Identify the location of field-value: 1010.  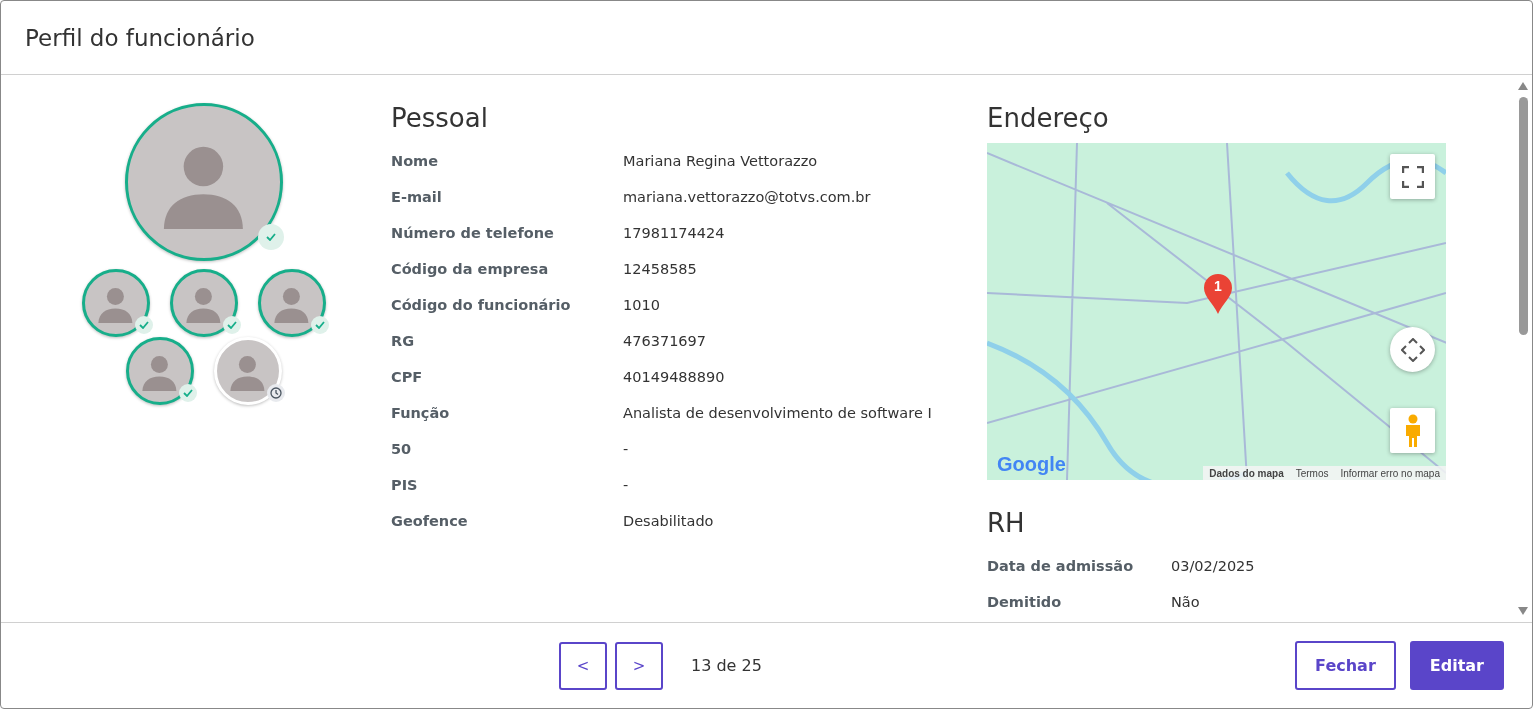
(642, 305).